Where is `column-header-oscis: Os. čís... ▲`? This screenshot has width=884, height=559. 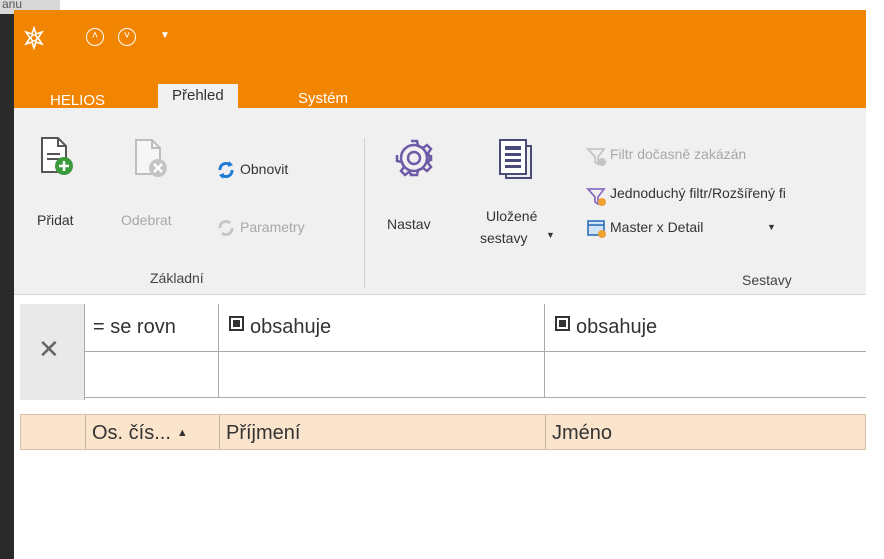 column-header-oscis: Os. čís... ▲ is located at coordinates (152, 432).